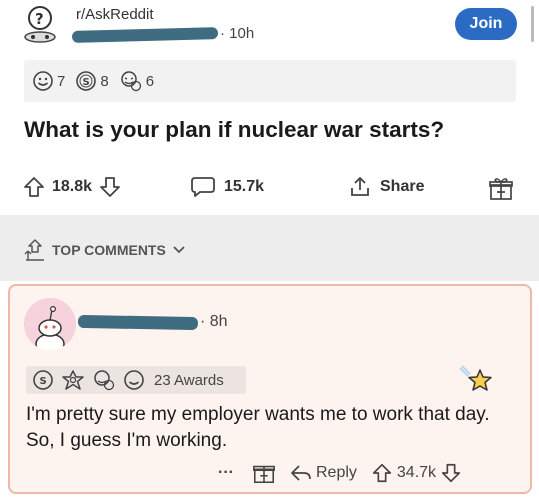  What do you see at coordinates (189, 380) in the screenshot?
I see `awards-count: 23 Awards` at bounding box center [189, 380].